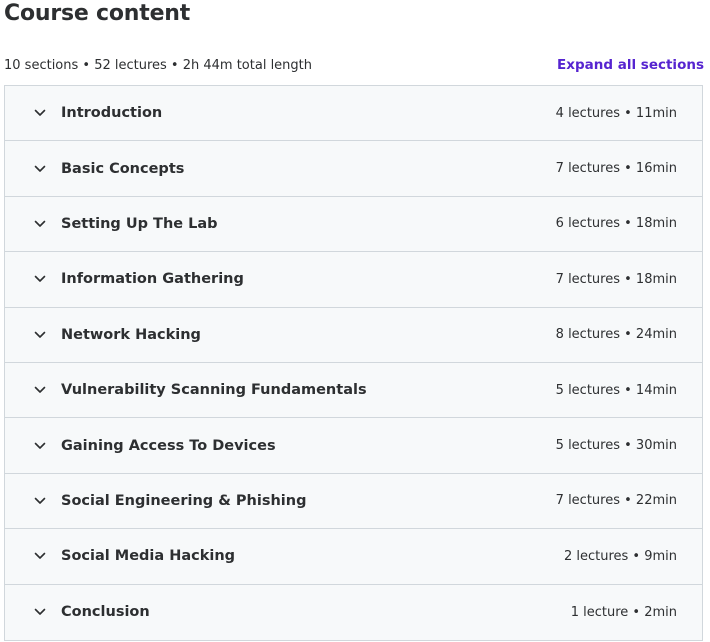  Describe the element at coordinates (616, 279) in the screenshot. I see `section-meta: 7 lectures • 18min` at that location.